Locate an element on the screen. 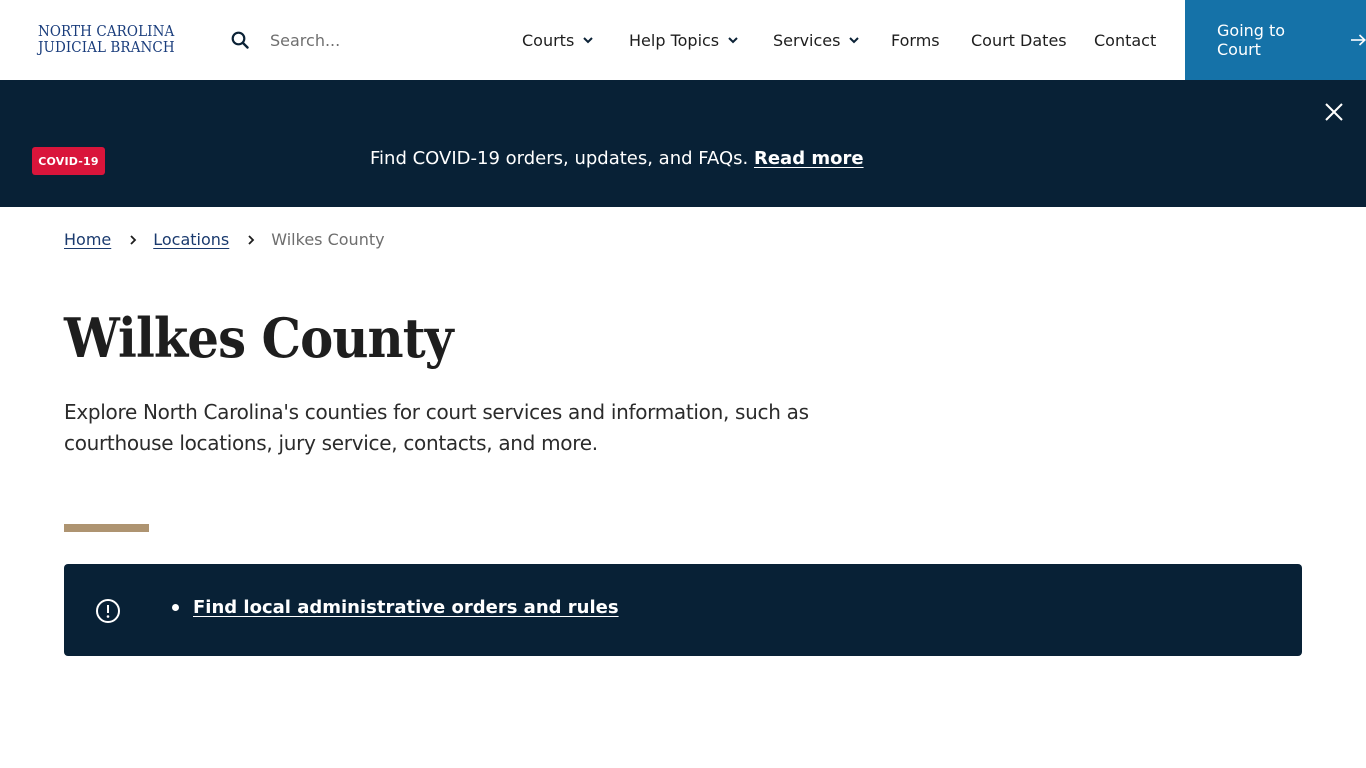 Image resolution: width=1366 pixels, height=768 pixels. nav-forms: Forms is located at coordinates (915, 40).